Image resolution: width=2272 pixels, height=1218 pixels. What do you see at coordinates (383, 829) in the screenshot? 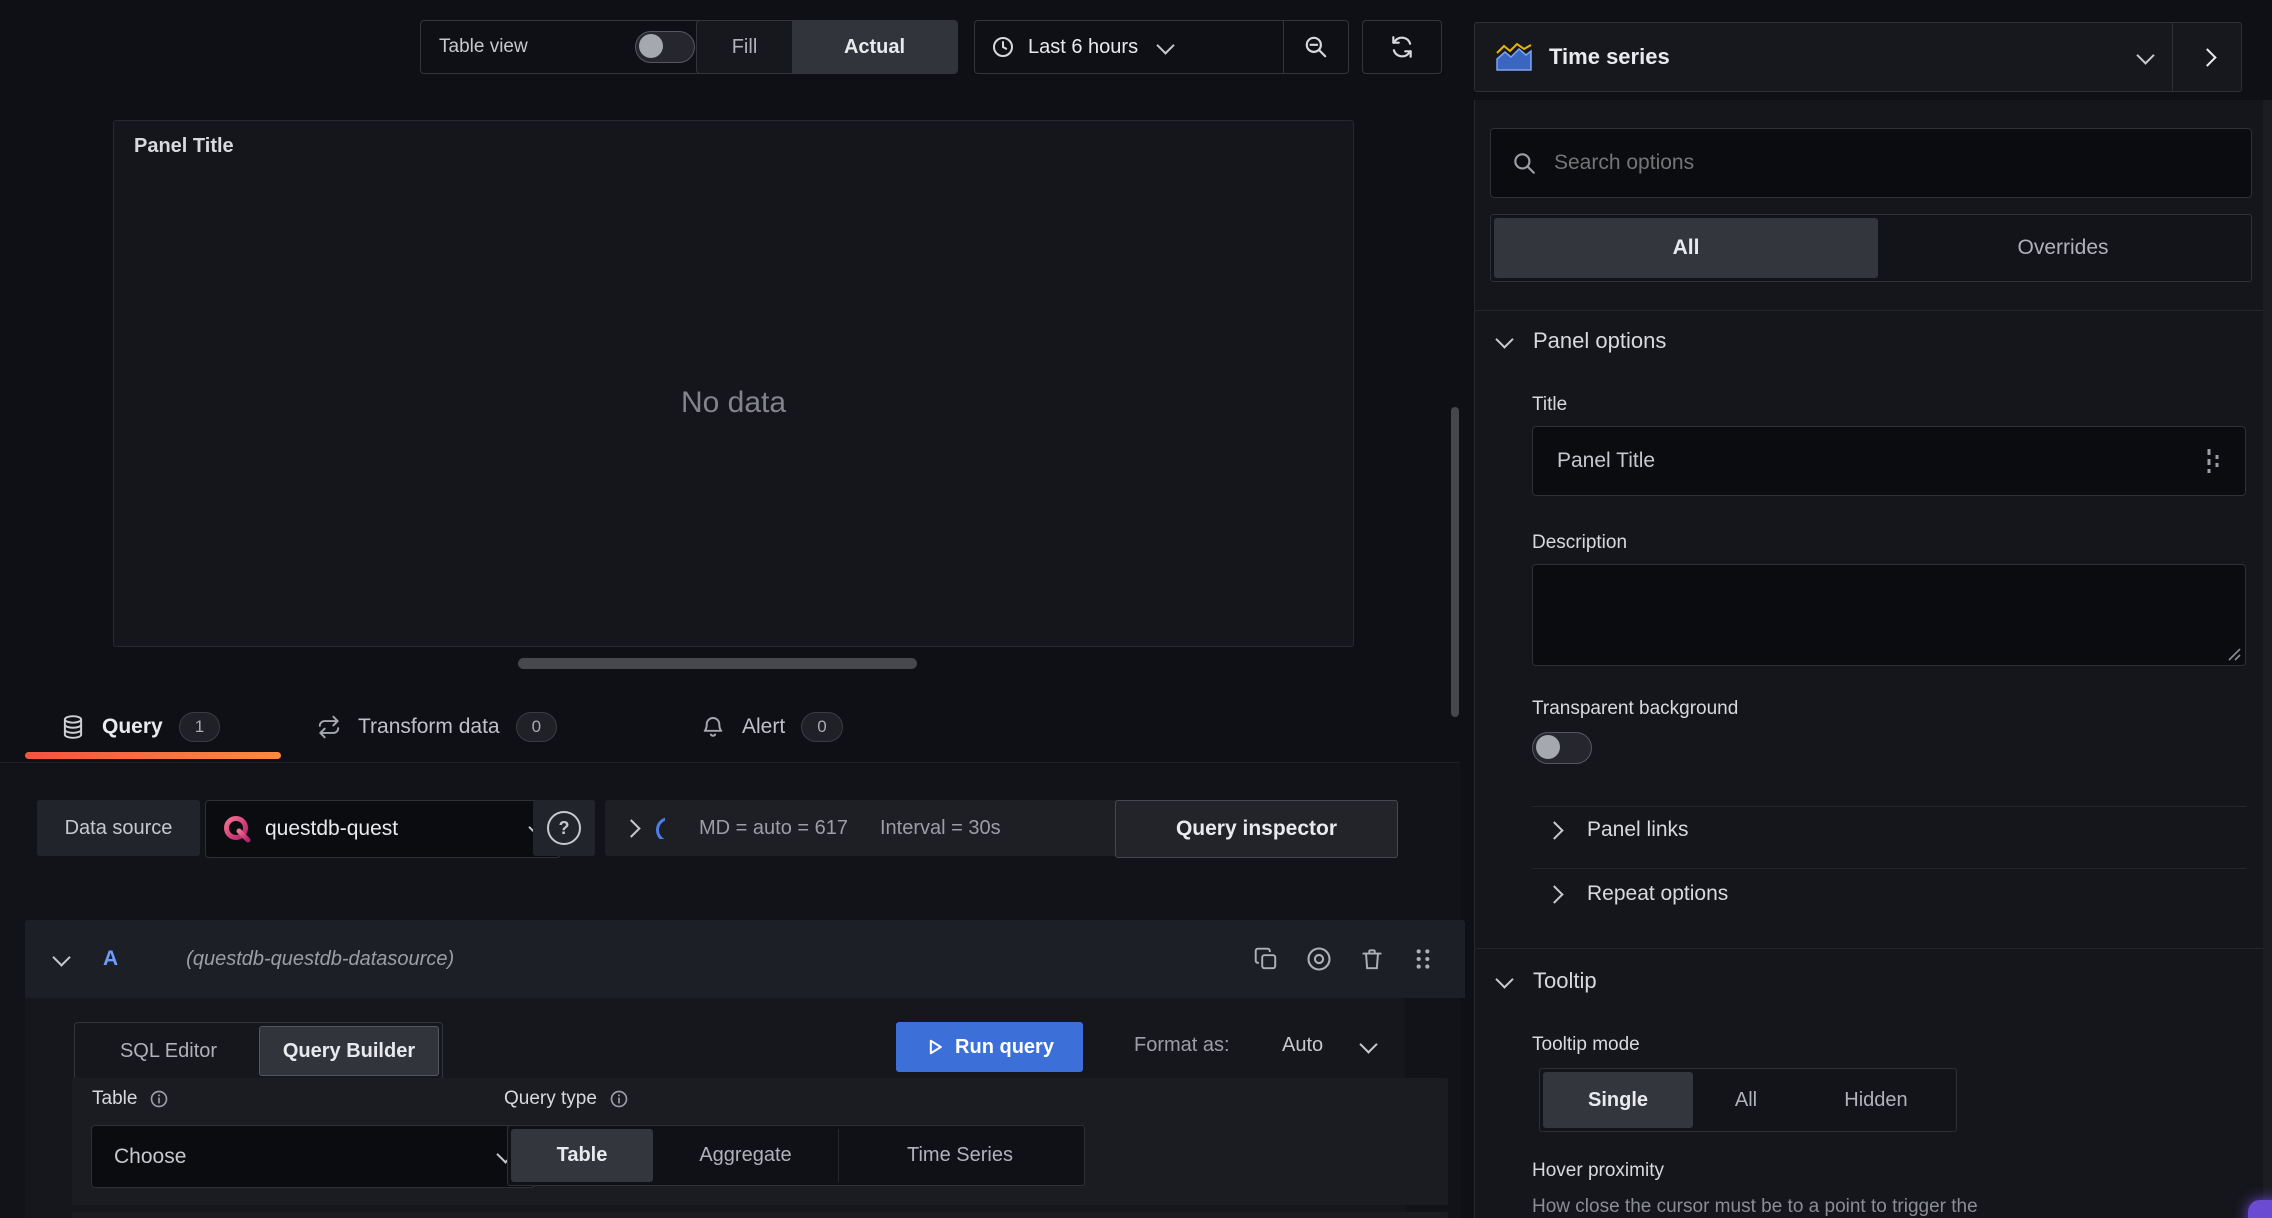
I see `datasource-picker: questdb-quest` at bounding box center [383, 829].